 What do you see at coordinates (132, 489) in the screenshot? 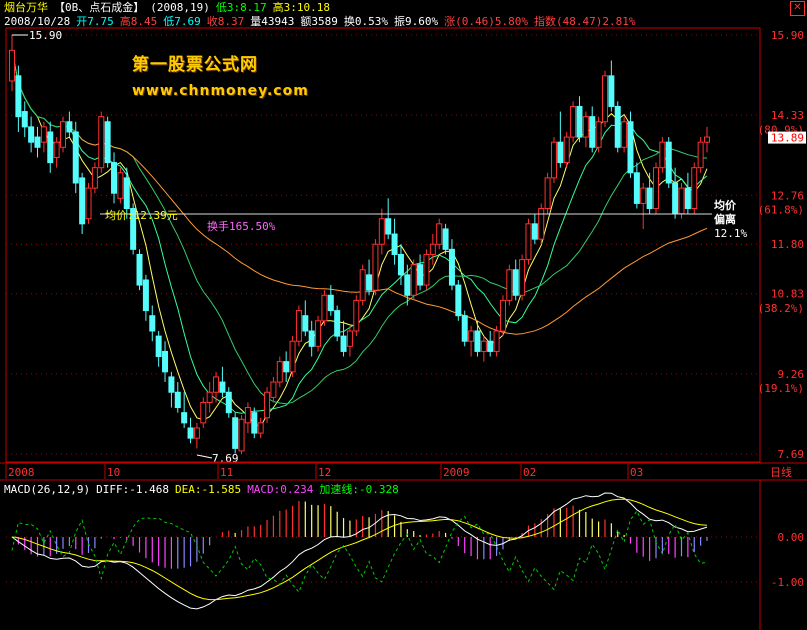
I see `macd-diff: DIFF:-1.468` at bounding box center [132, 489].